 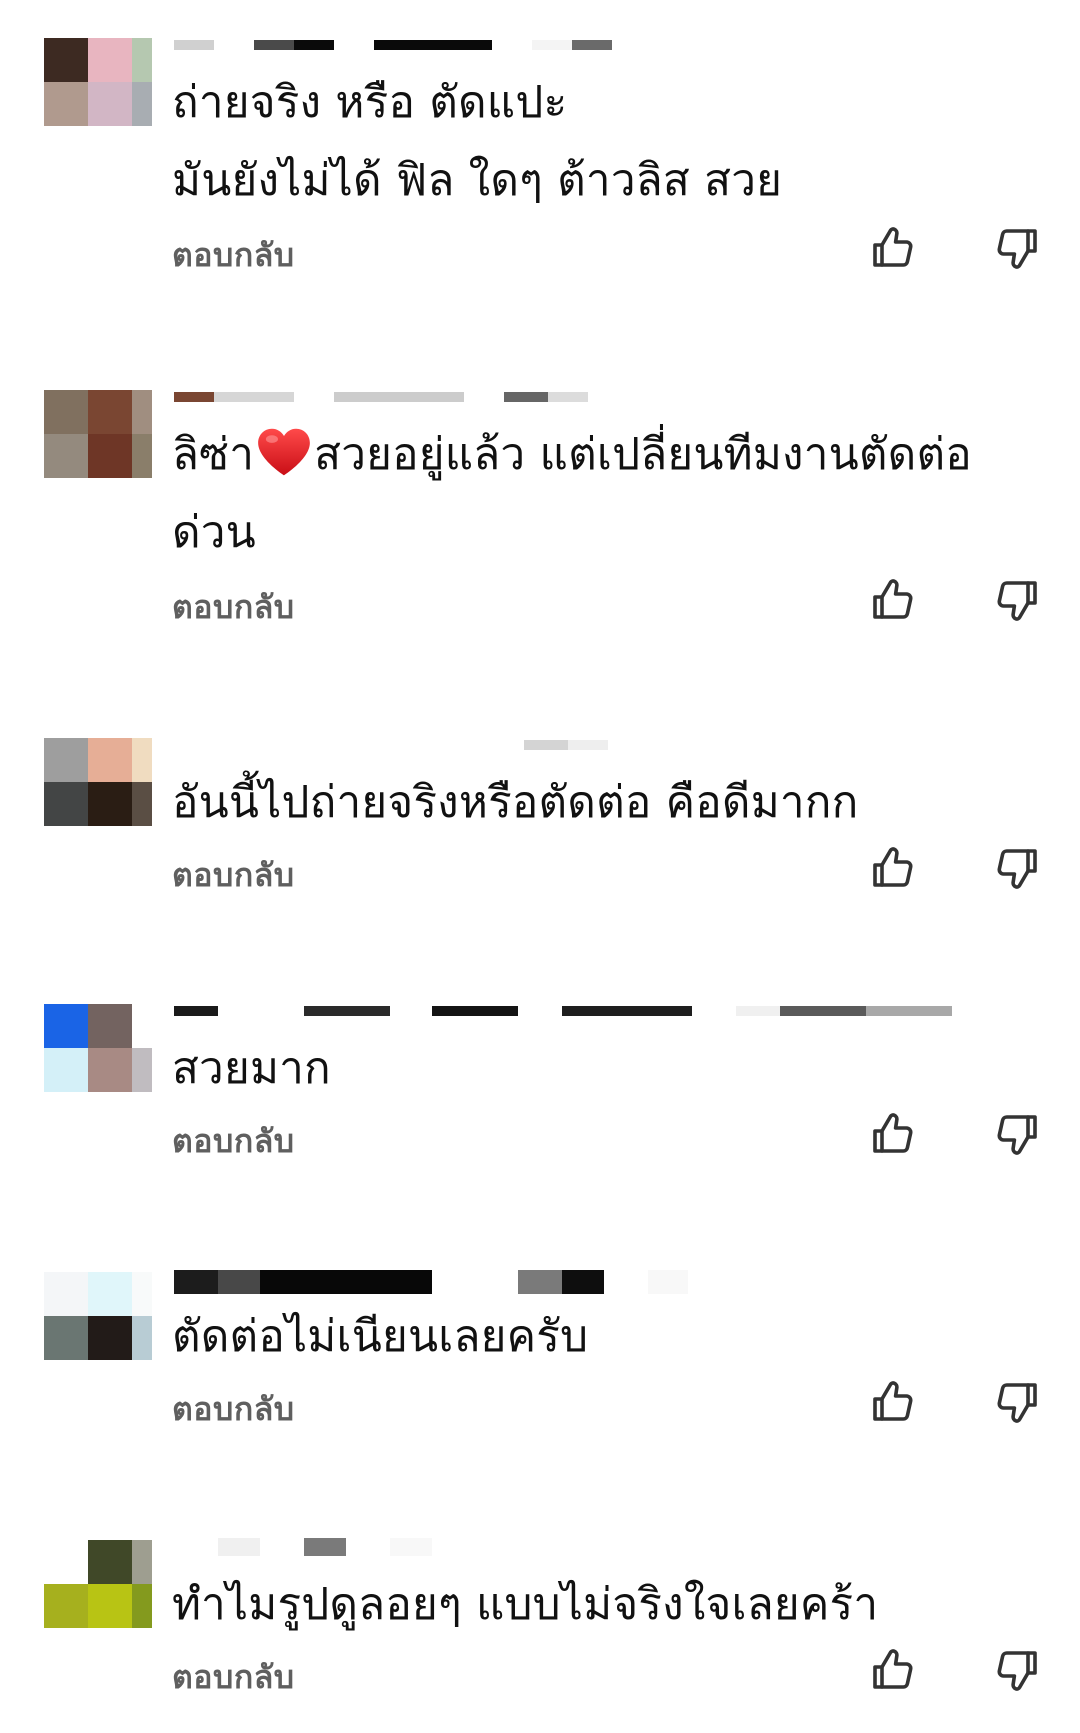 I want to click on comment-text: อันนี้ไปถ่ายจริงหรือตัดต่อ คือดีมากก, so click(x=515, y=802).